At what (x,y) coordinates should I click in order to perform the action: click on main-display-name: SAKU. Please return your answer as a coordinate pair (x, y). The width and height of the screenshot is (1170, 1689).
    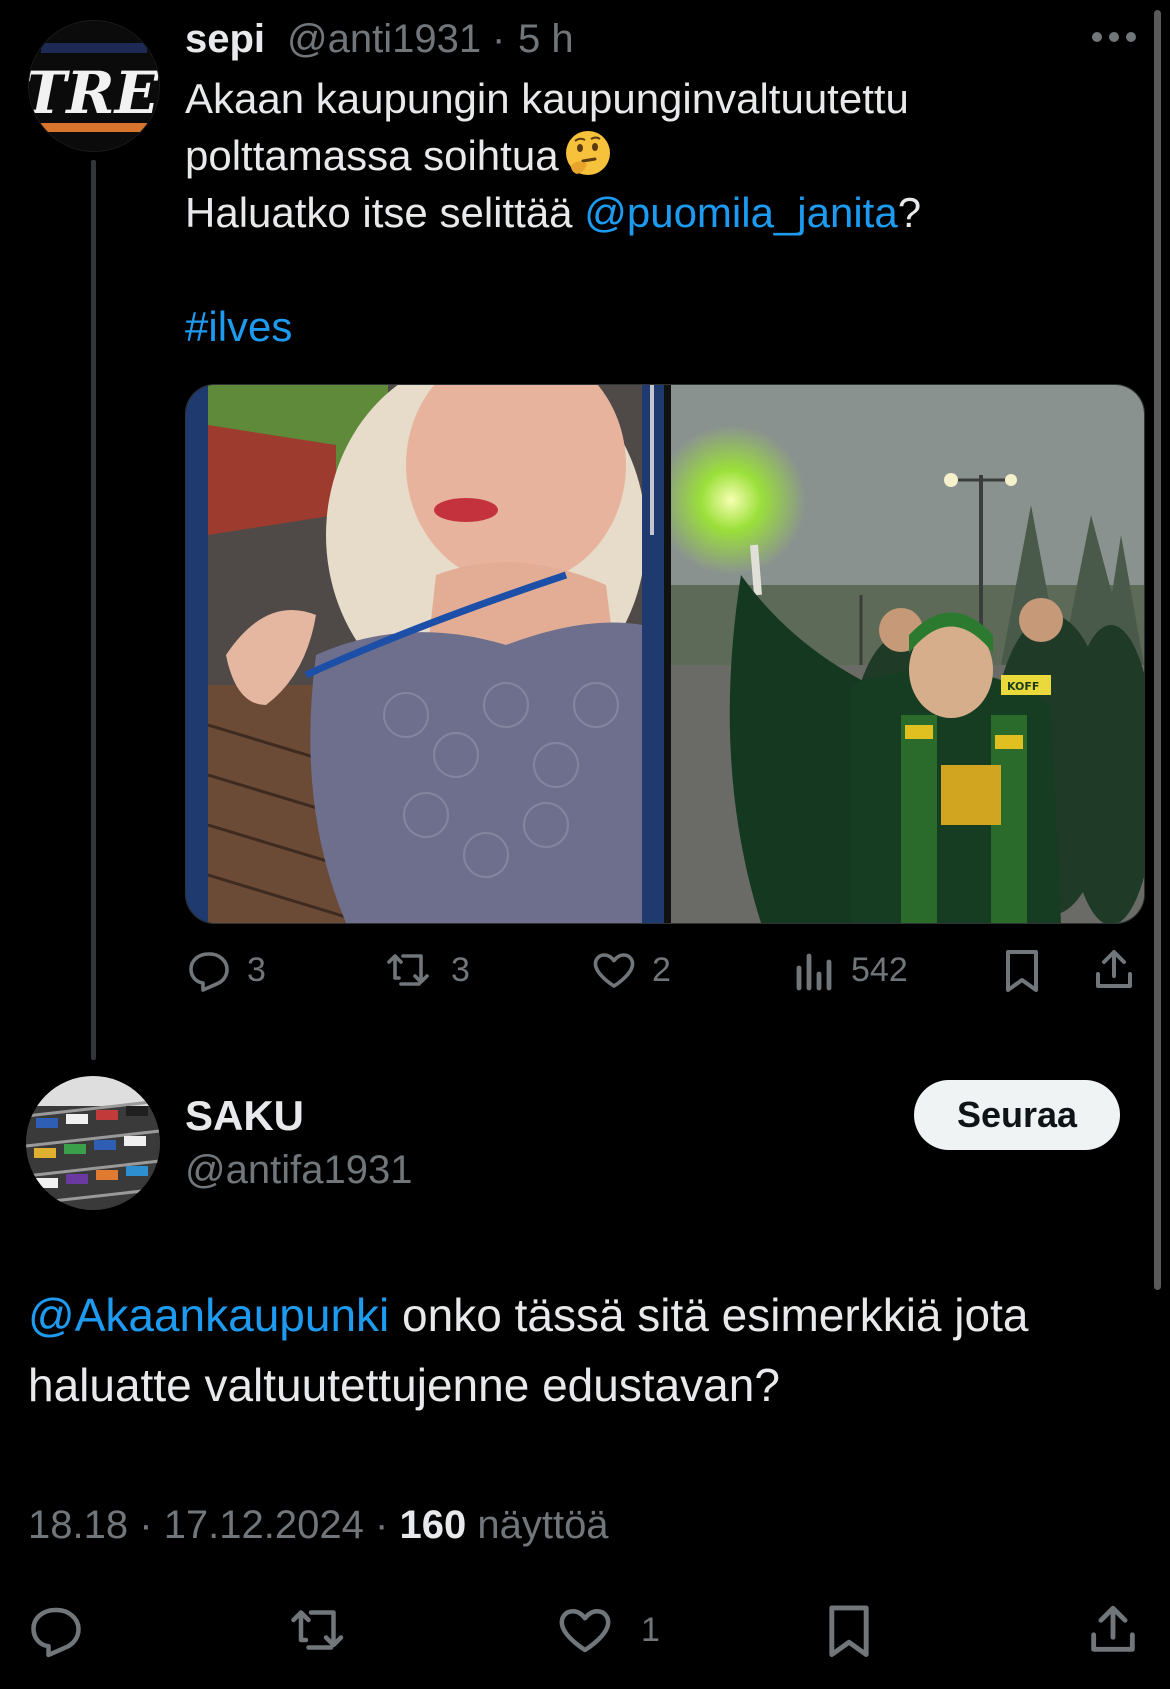
    Looking at the image, I should click on (244, 1116).